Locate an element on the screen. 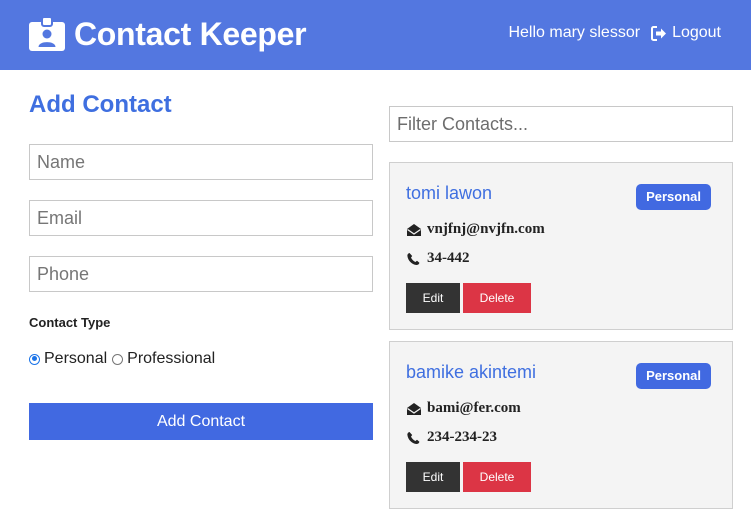  user-greeting: Hello mary slessor is located at coordinates (574, 32).